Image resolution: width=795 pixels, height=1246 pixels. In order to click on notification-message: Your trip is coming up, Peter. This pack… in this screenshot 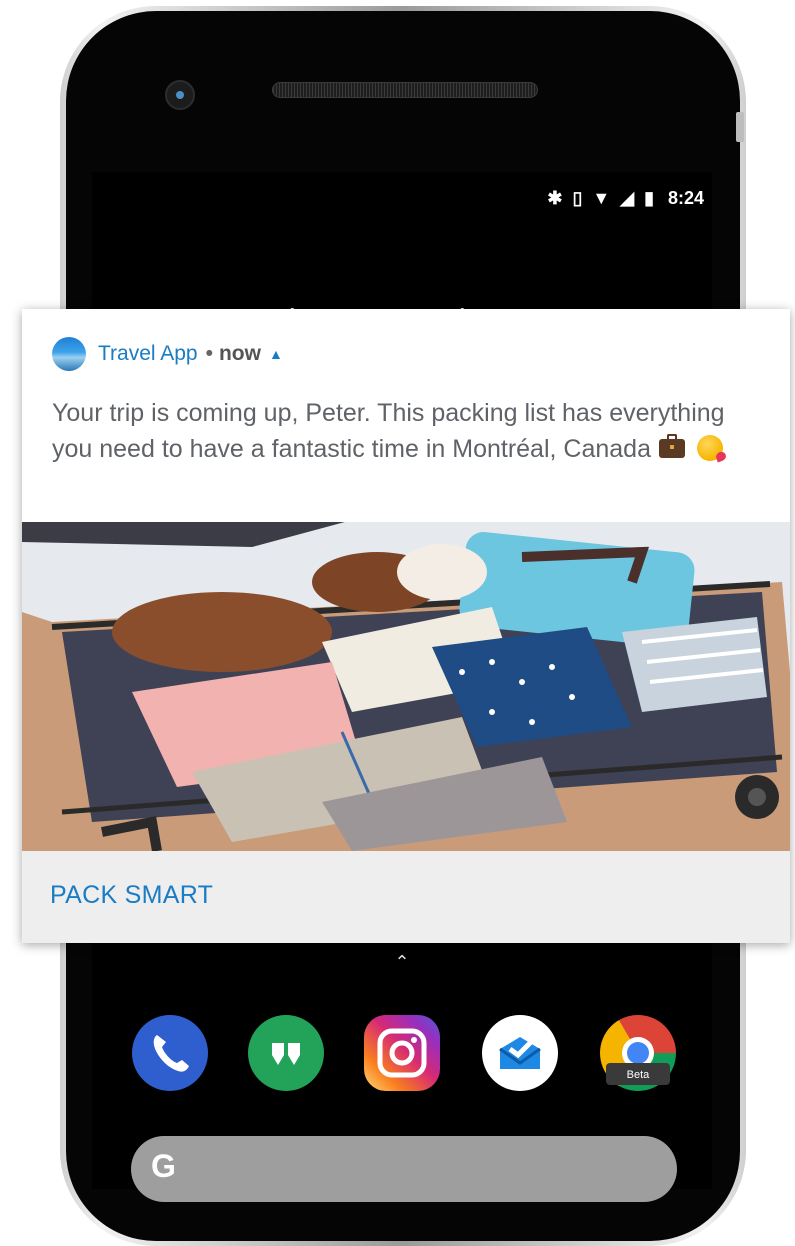, I will do `click(402, 431)`.